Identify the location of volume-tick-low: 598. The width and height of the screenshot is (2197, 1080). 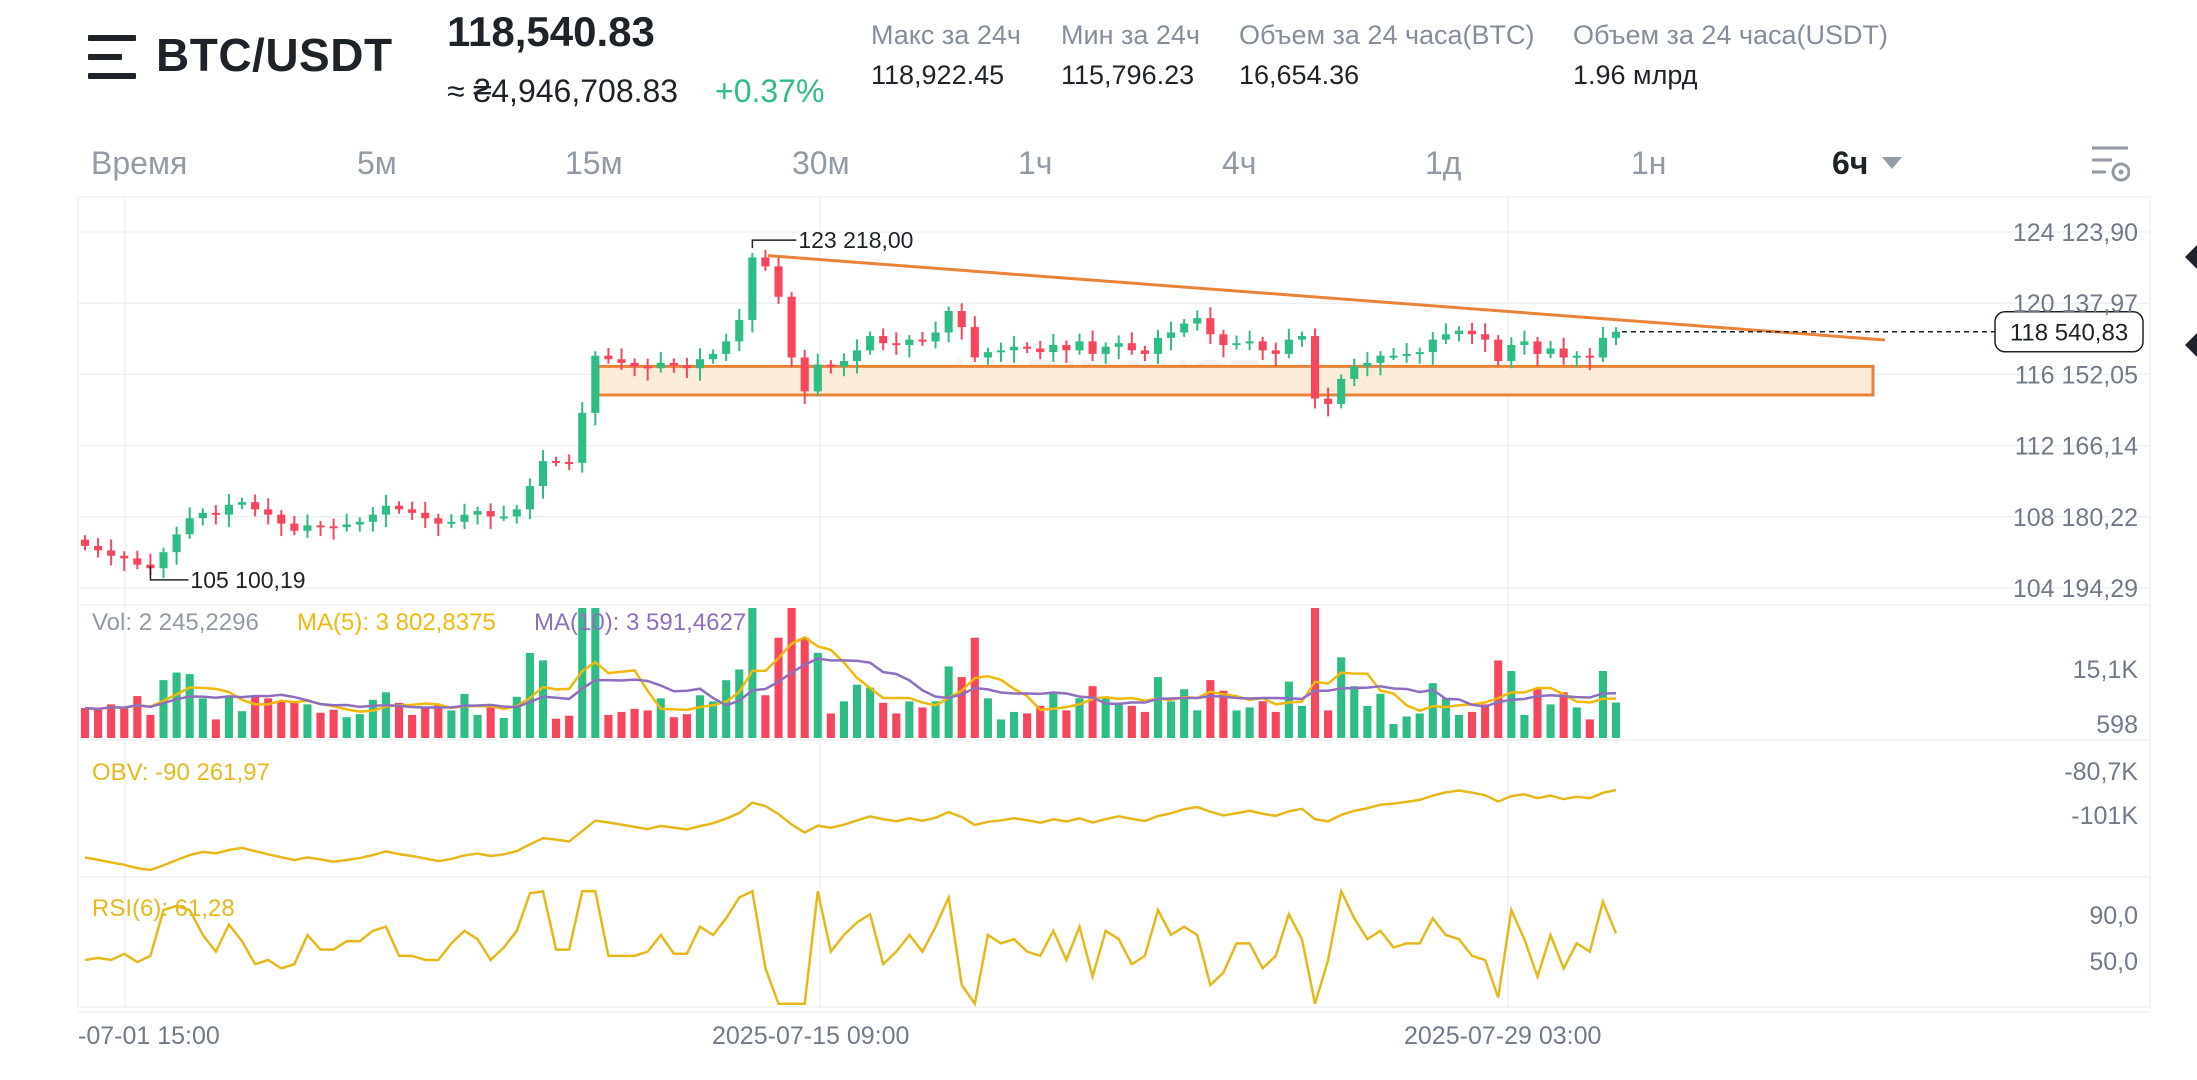
(2117, 725).